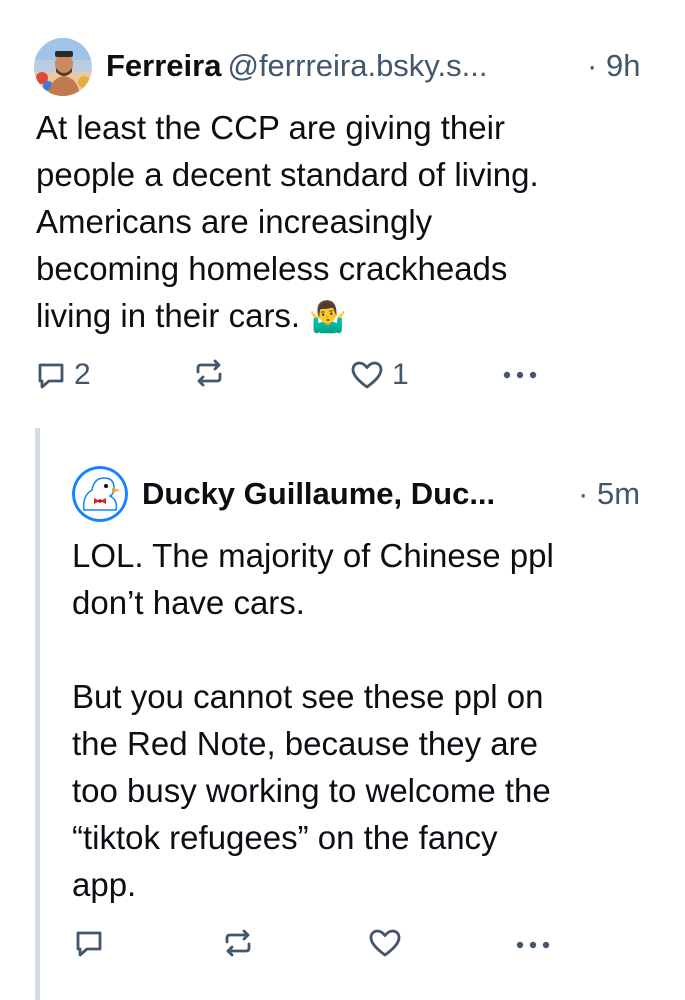  What do you see at coordinates (623, 65) in the screenshot?
I see `timestamp: 9h` at bounding box center [623, 65].